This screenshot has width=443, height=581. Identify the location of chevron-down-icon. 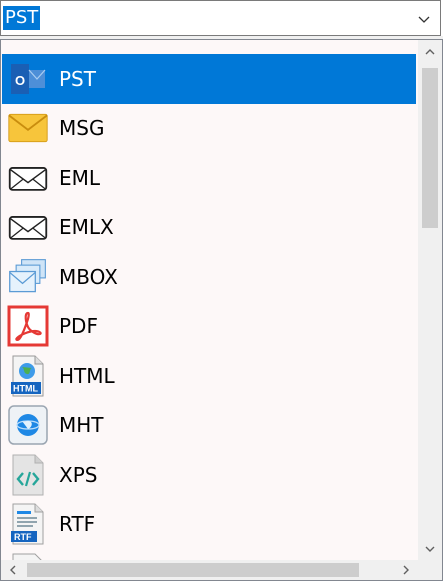
(424, 19).